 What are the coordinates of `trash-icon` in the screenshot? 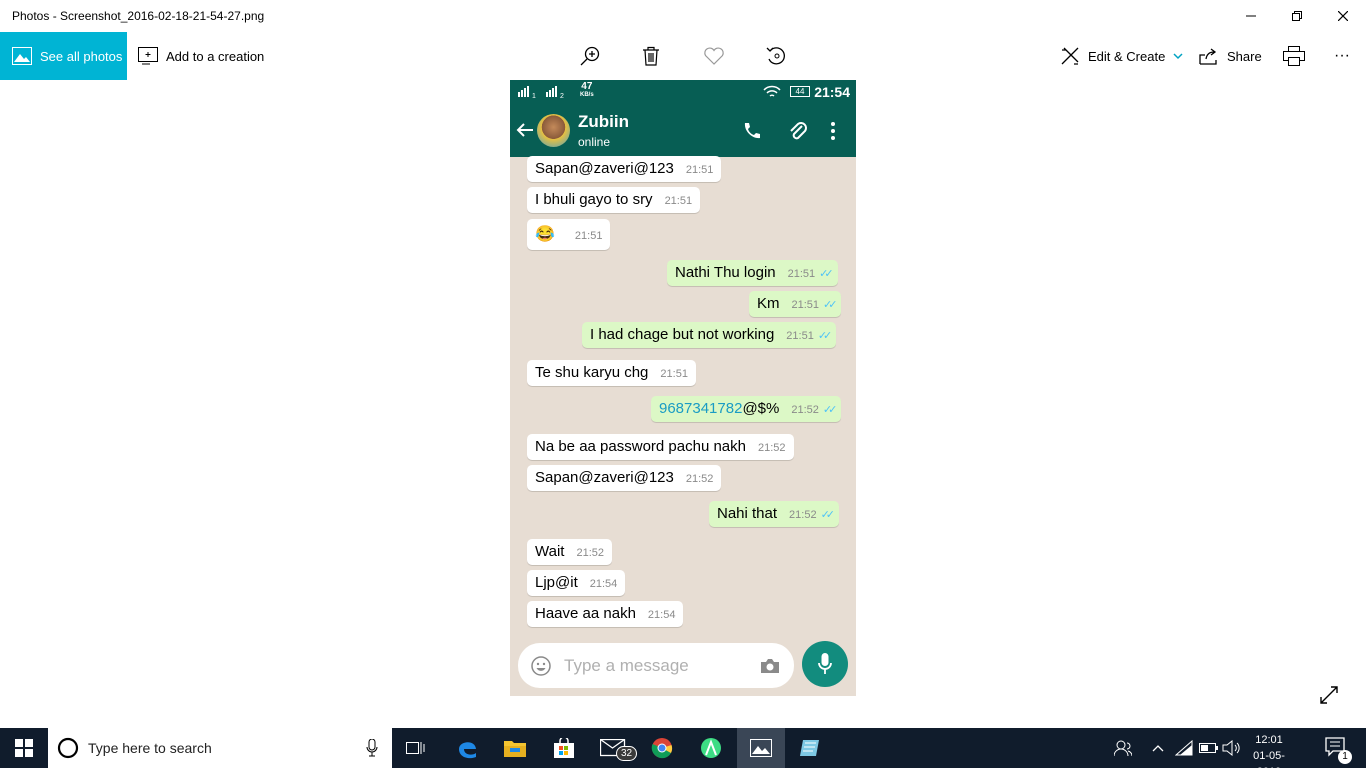 It's located at (651, 56).